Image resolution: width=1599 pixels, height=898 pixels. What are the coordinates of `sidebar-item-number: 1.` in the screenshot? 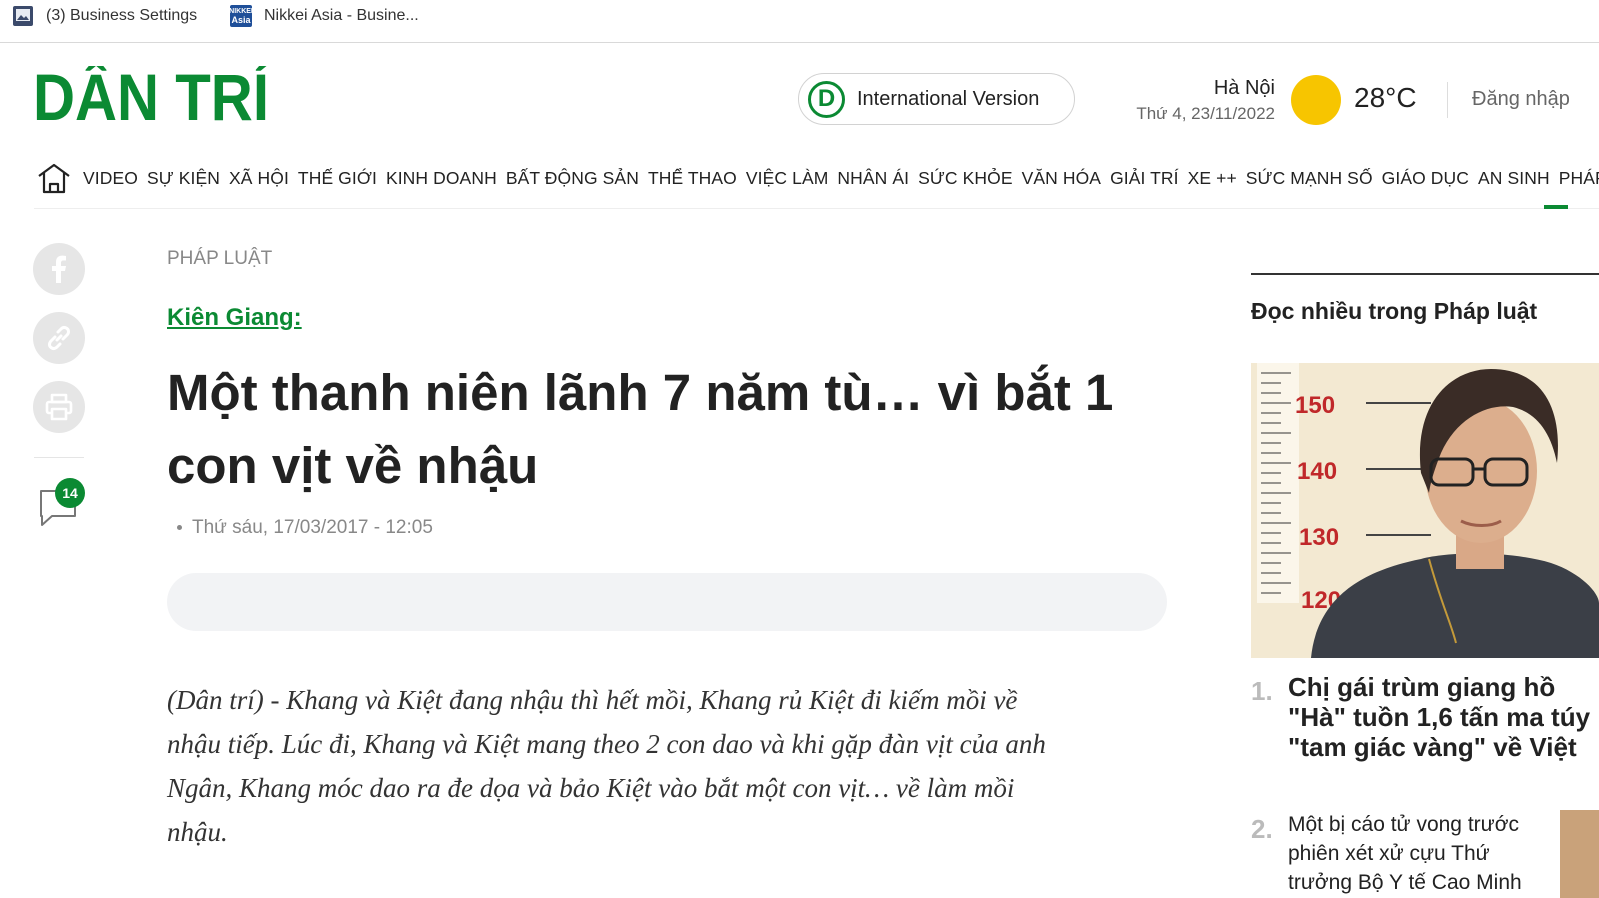 It's located at (1262, 691).